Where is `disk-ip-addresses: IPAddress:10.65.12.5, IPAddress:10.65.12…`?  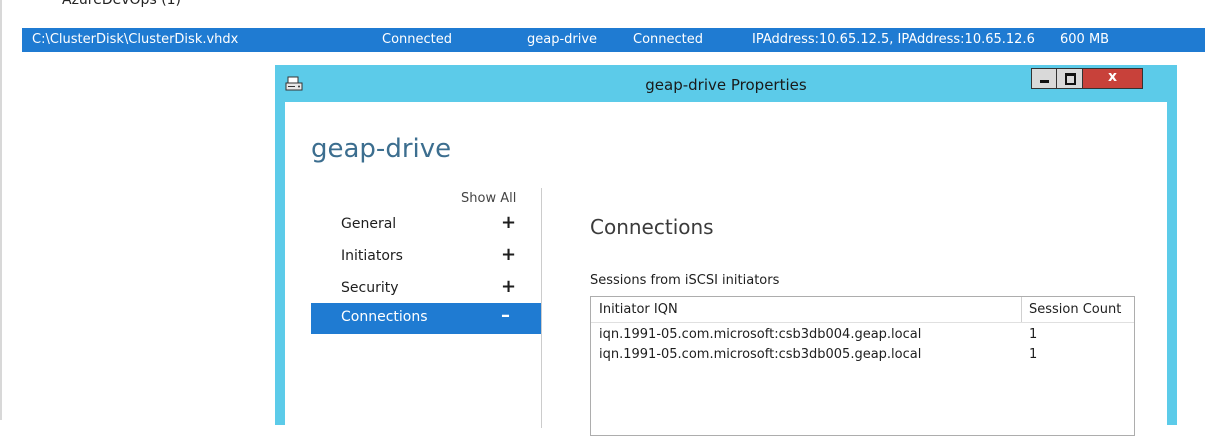 disk-ip-addresses: IPAddress:10.65.12.5, IPAddress:10.65.12… is located at coordinates (893, 39).